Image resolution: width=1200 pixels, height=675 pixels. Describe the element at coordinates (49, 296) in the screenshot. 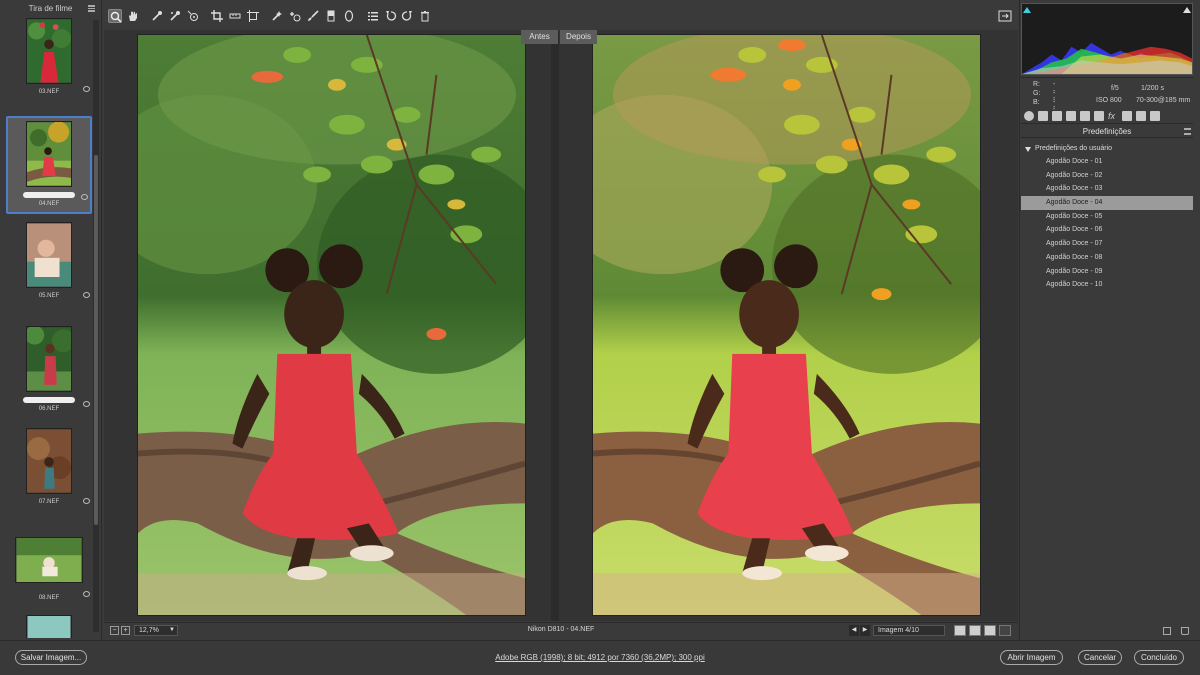

I see `filmstrip-item-label: 05.NEF` at that location.